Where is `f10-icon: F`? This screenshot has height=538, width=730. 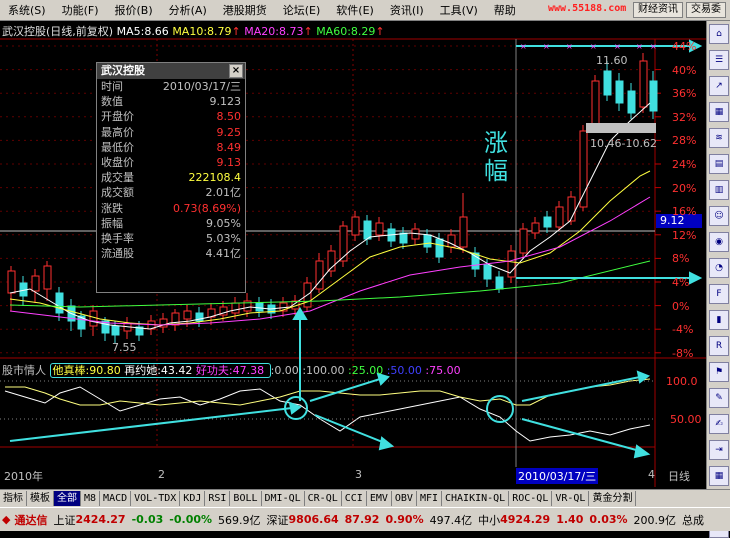 f10-icon: F is located at coordinates (719, 294).